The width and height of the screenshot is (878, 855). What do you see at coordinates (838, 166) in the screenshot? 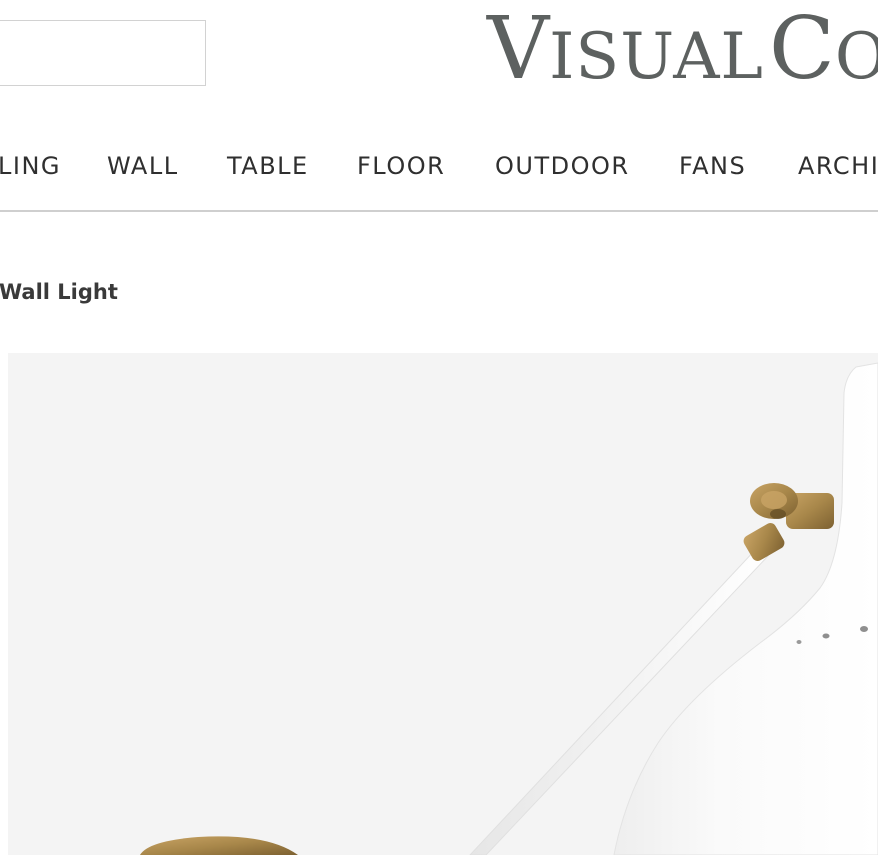
I see `nav-item-architectural: ARCHI` at bounding box center [838, 166].